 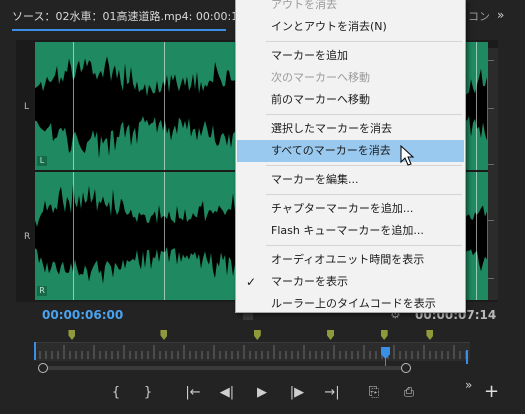 I want to click on zoom-scrollbar, so click(x=225, y=368).